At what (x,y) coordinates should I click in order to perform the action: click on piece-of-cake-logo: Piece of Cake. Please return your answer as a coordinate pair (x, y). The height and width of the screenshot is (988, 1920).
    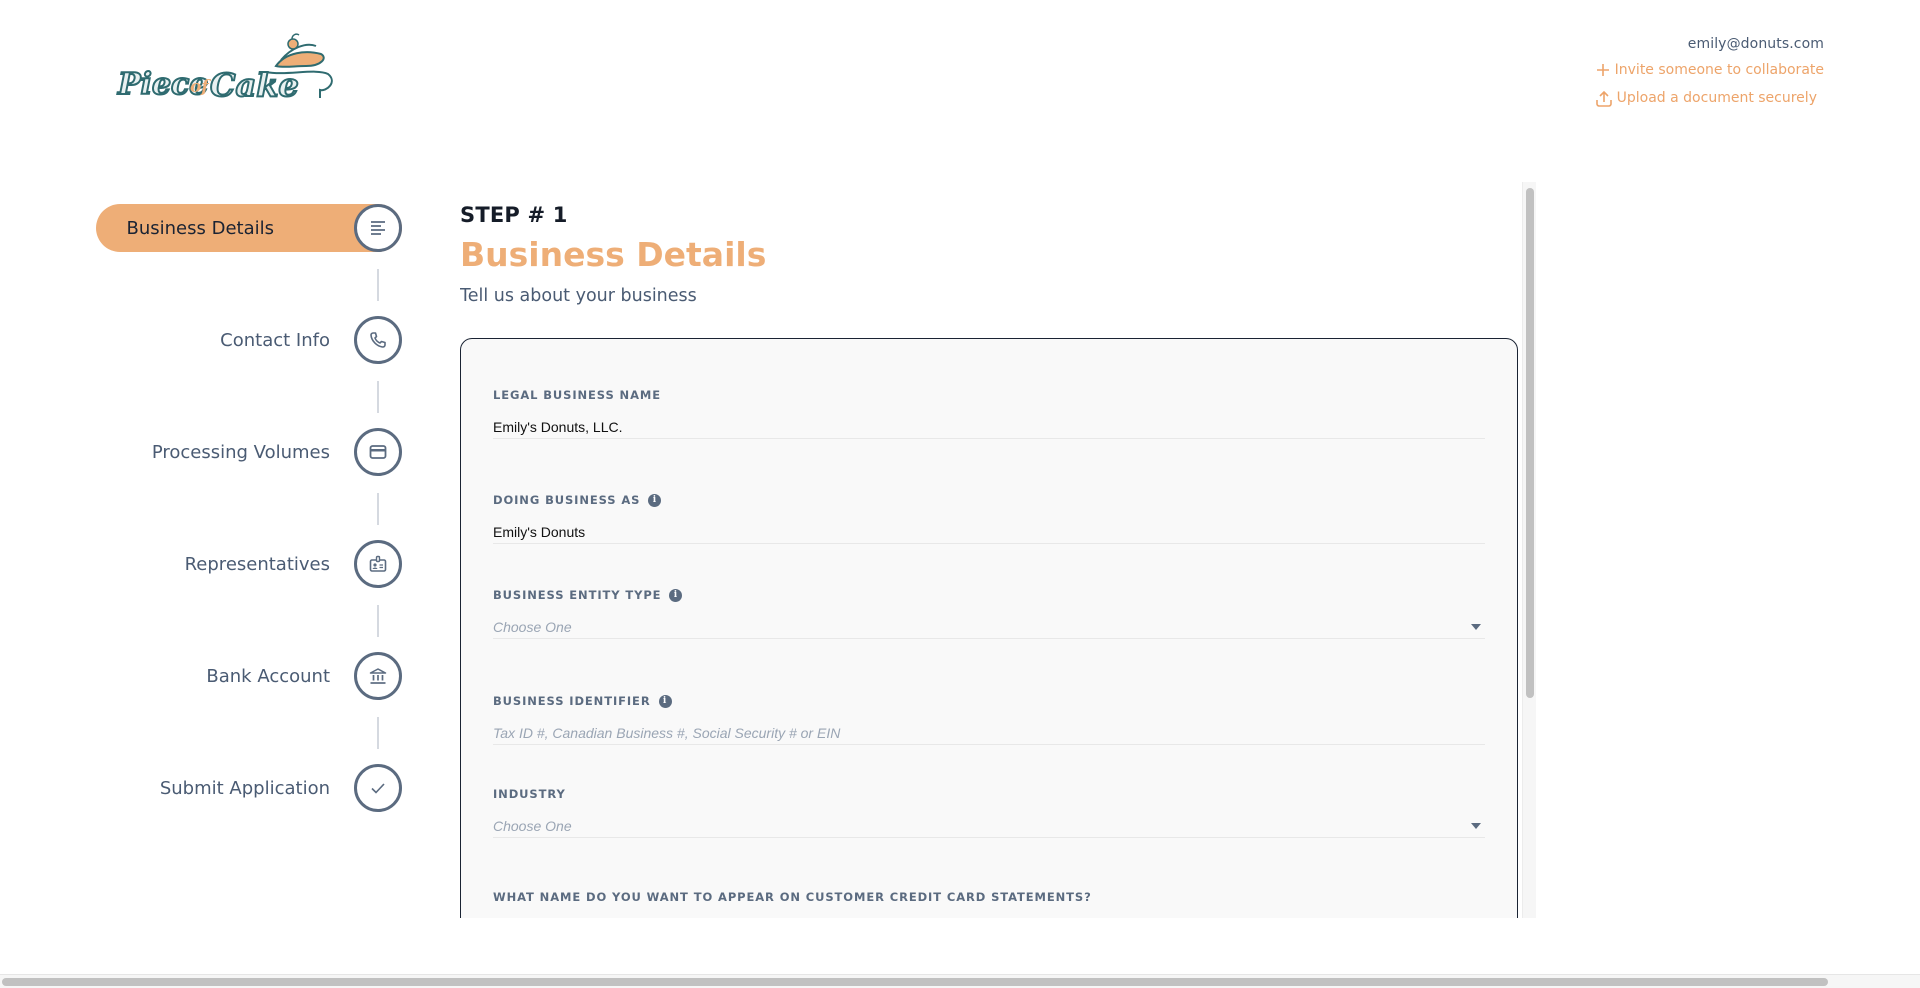
    Looking at the image, I should click on (226, 68).